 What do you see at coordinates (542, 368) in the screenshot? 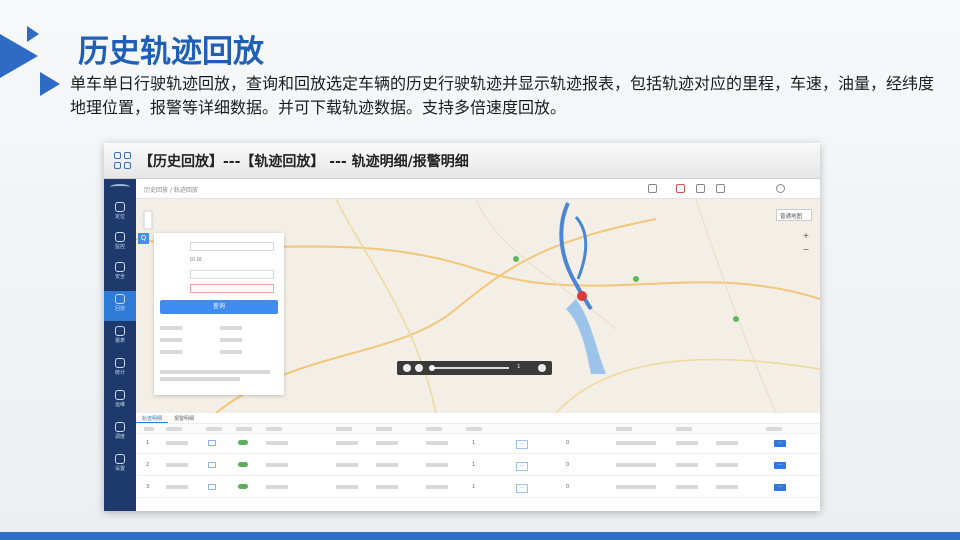
I see `speed-icon` at bounding box center [542, 368].